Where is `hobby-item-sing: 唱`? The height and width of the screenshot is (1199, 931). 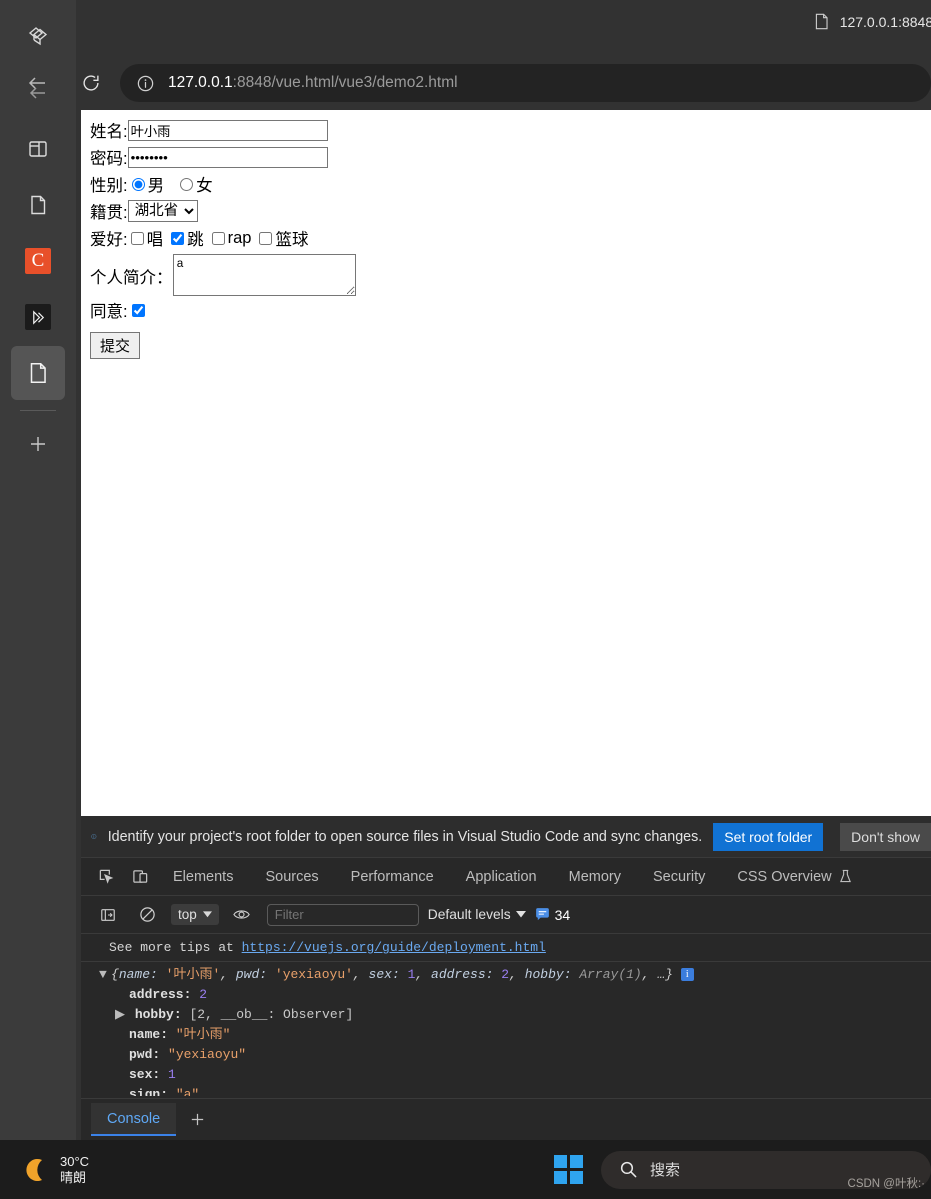
hobby-item-sing: 唱 is located at coordinates (146, 238).